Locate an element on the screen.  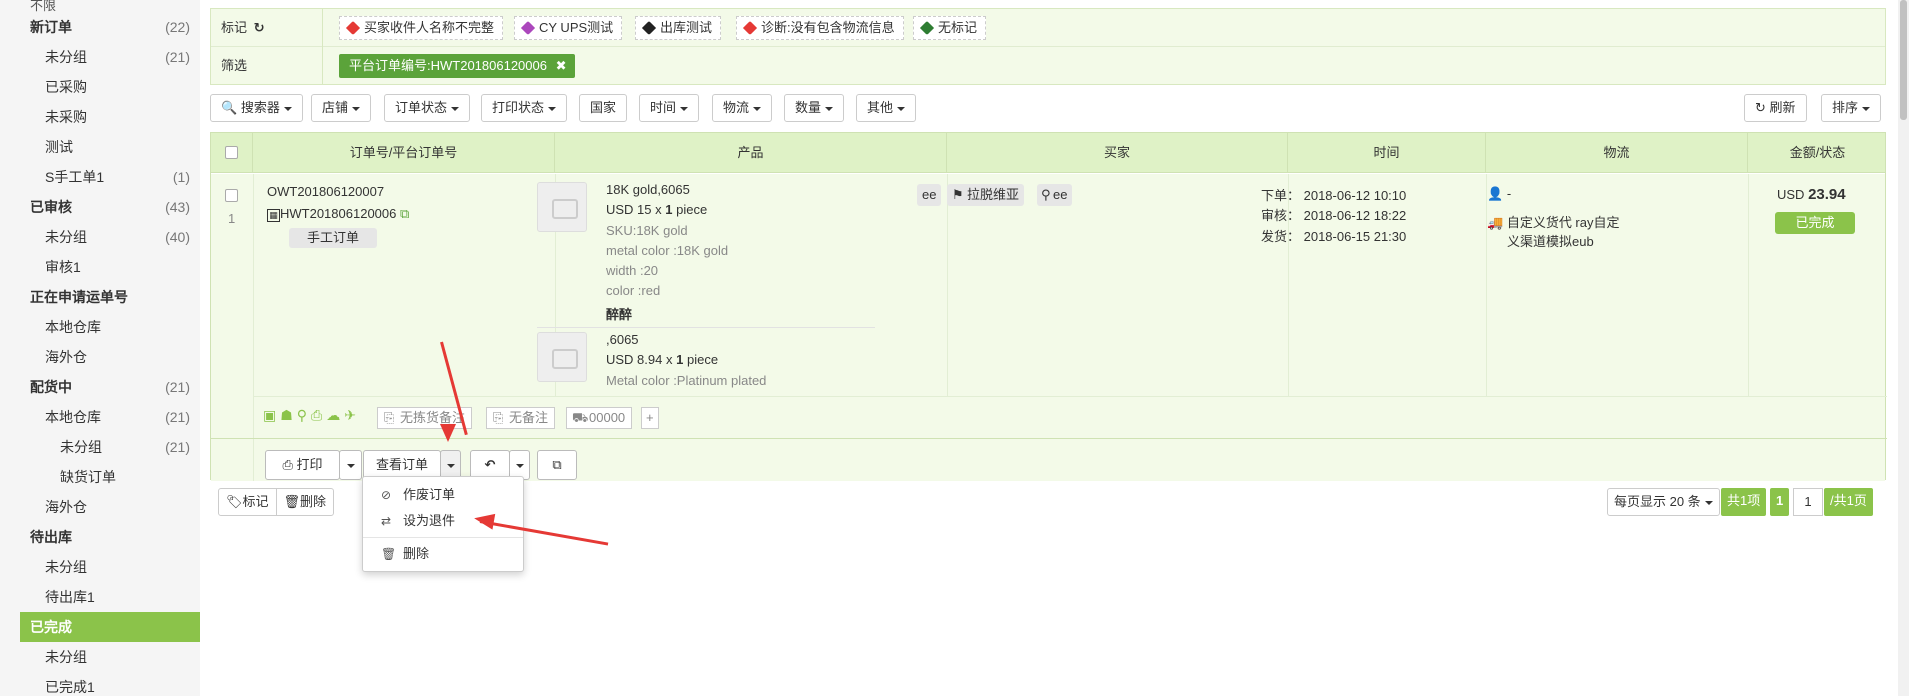
bulk-mark-button: 🏷标记 is located at coordinates (248, 502).